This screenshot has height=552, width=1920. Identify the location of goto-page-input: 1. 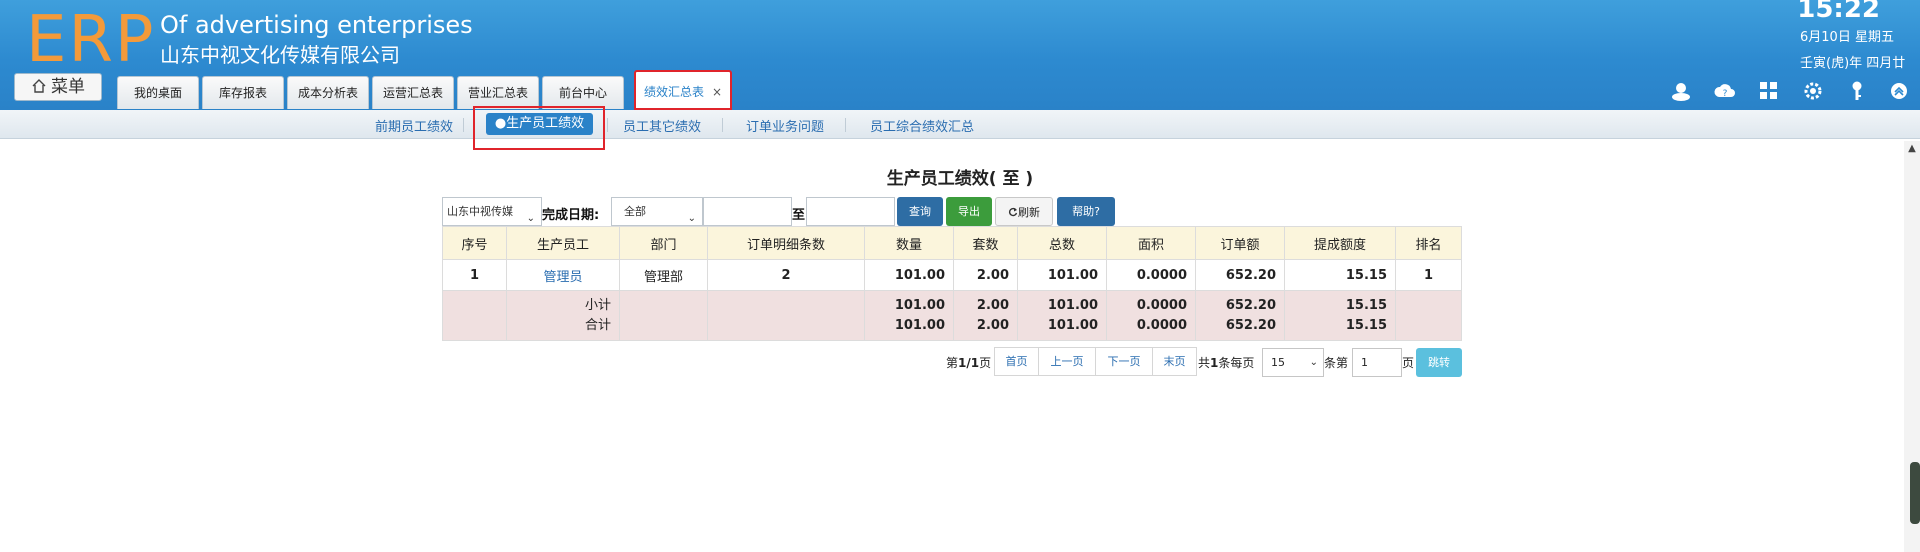
(1377, 362).